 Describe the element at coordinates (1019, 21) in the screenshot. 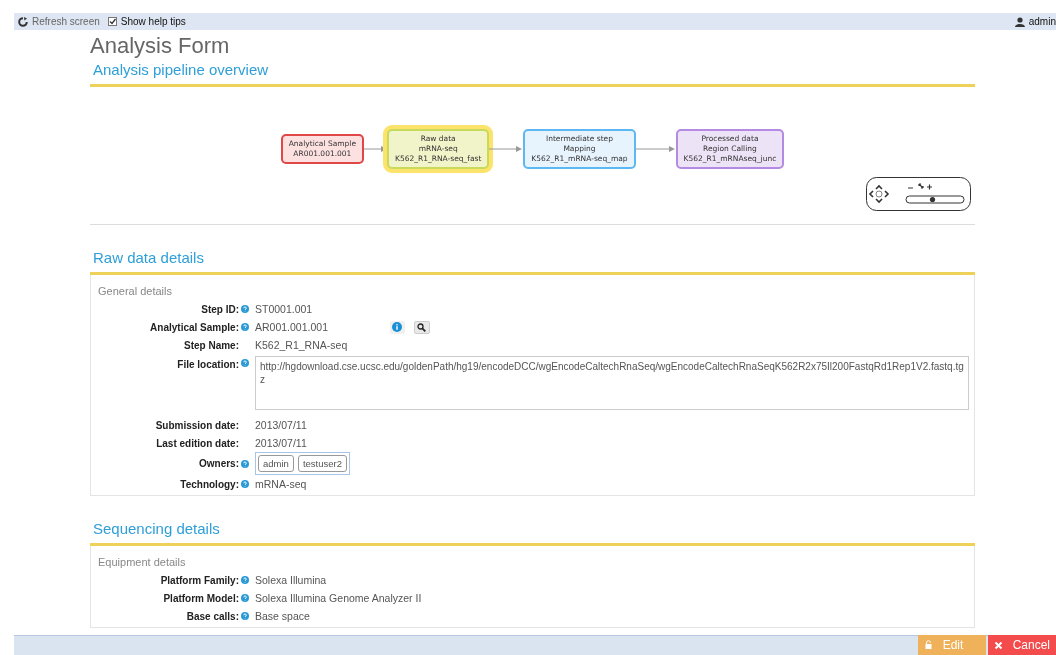

I see `user-icon` at that location.